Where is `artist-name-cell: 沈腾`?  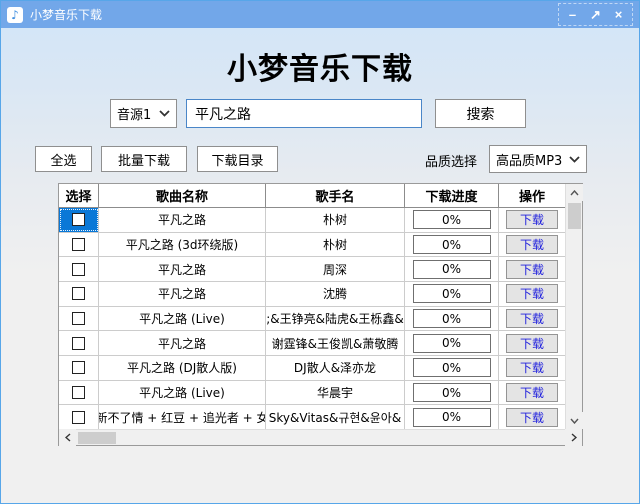
artist-name-cell: 沈腾 is located at coordinates (335, 294).